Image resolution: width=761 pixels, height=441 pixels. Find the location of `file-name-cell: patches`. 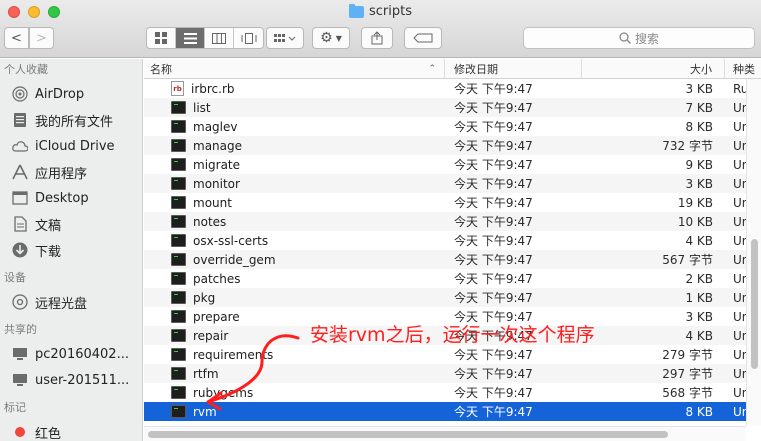

file-name-cell: patches is located at coordinates (294, 279).